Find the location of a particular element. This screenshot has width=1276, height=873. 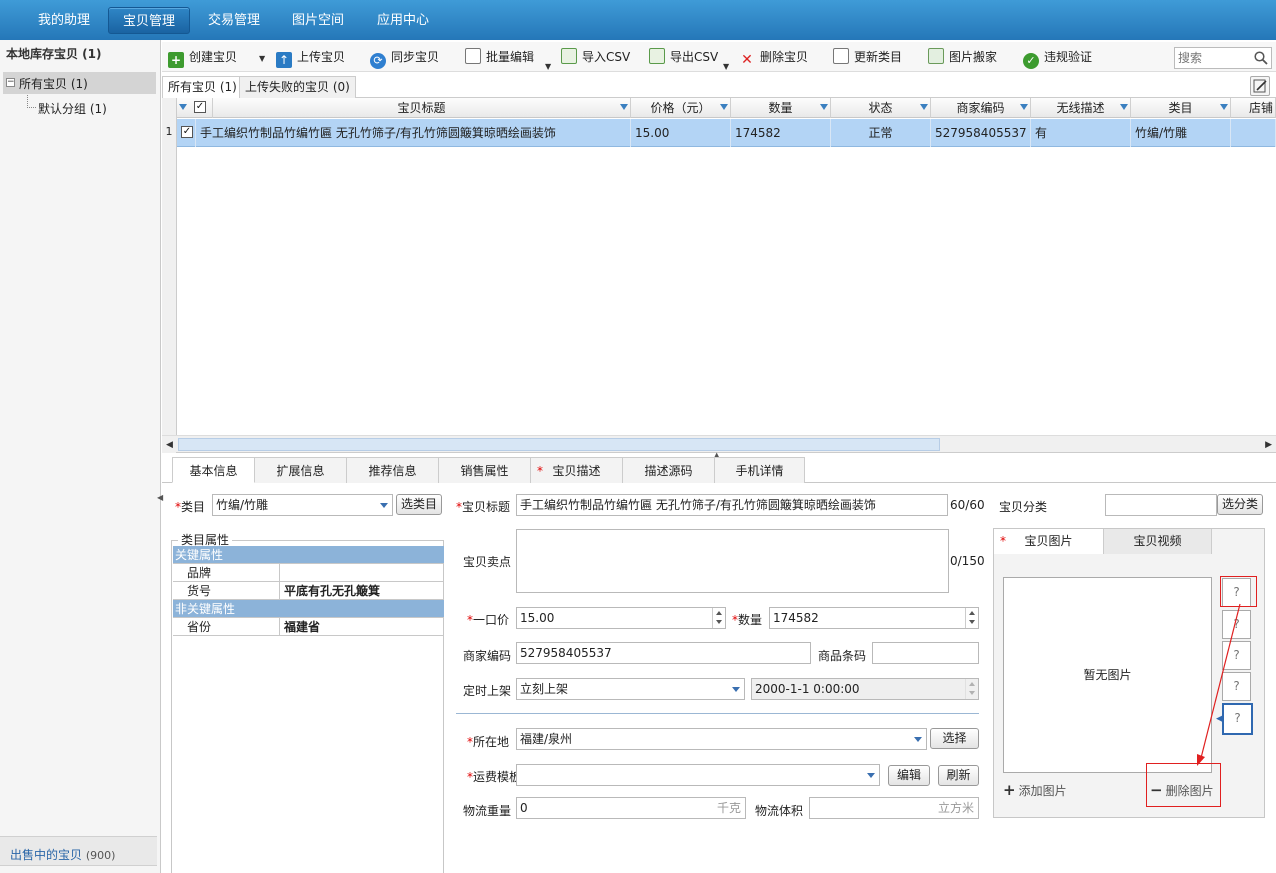

image-move-button: 图片搬家 is located at coordinates (962, 57).